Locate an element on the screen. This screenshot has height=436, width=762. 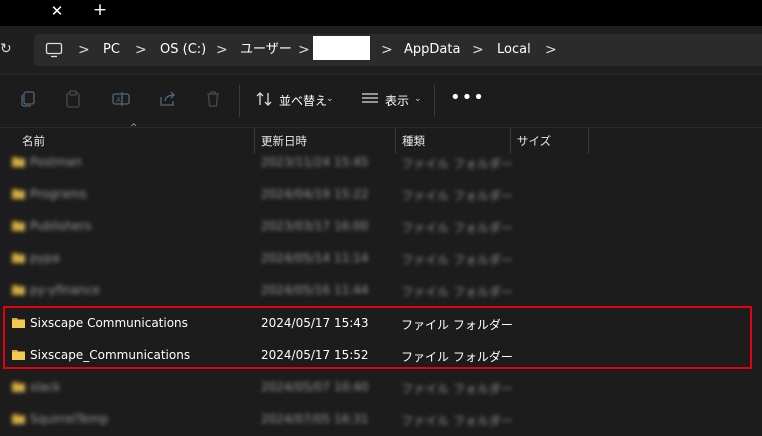
share-icon is located at coordinates (167, 99).